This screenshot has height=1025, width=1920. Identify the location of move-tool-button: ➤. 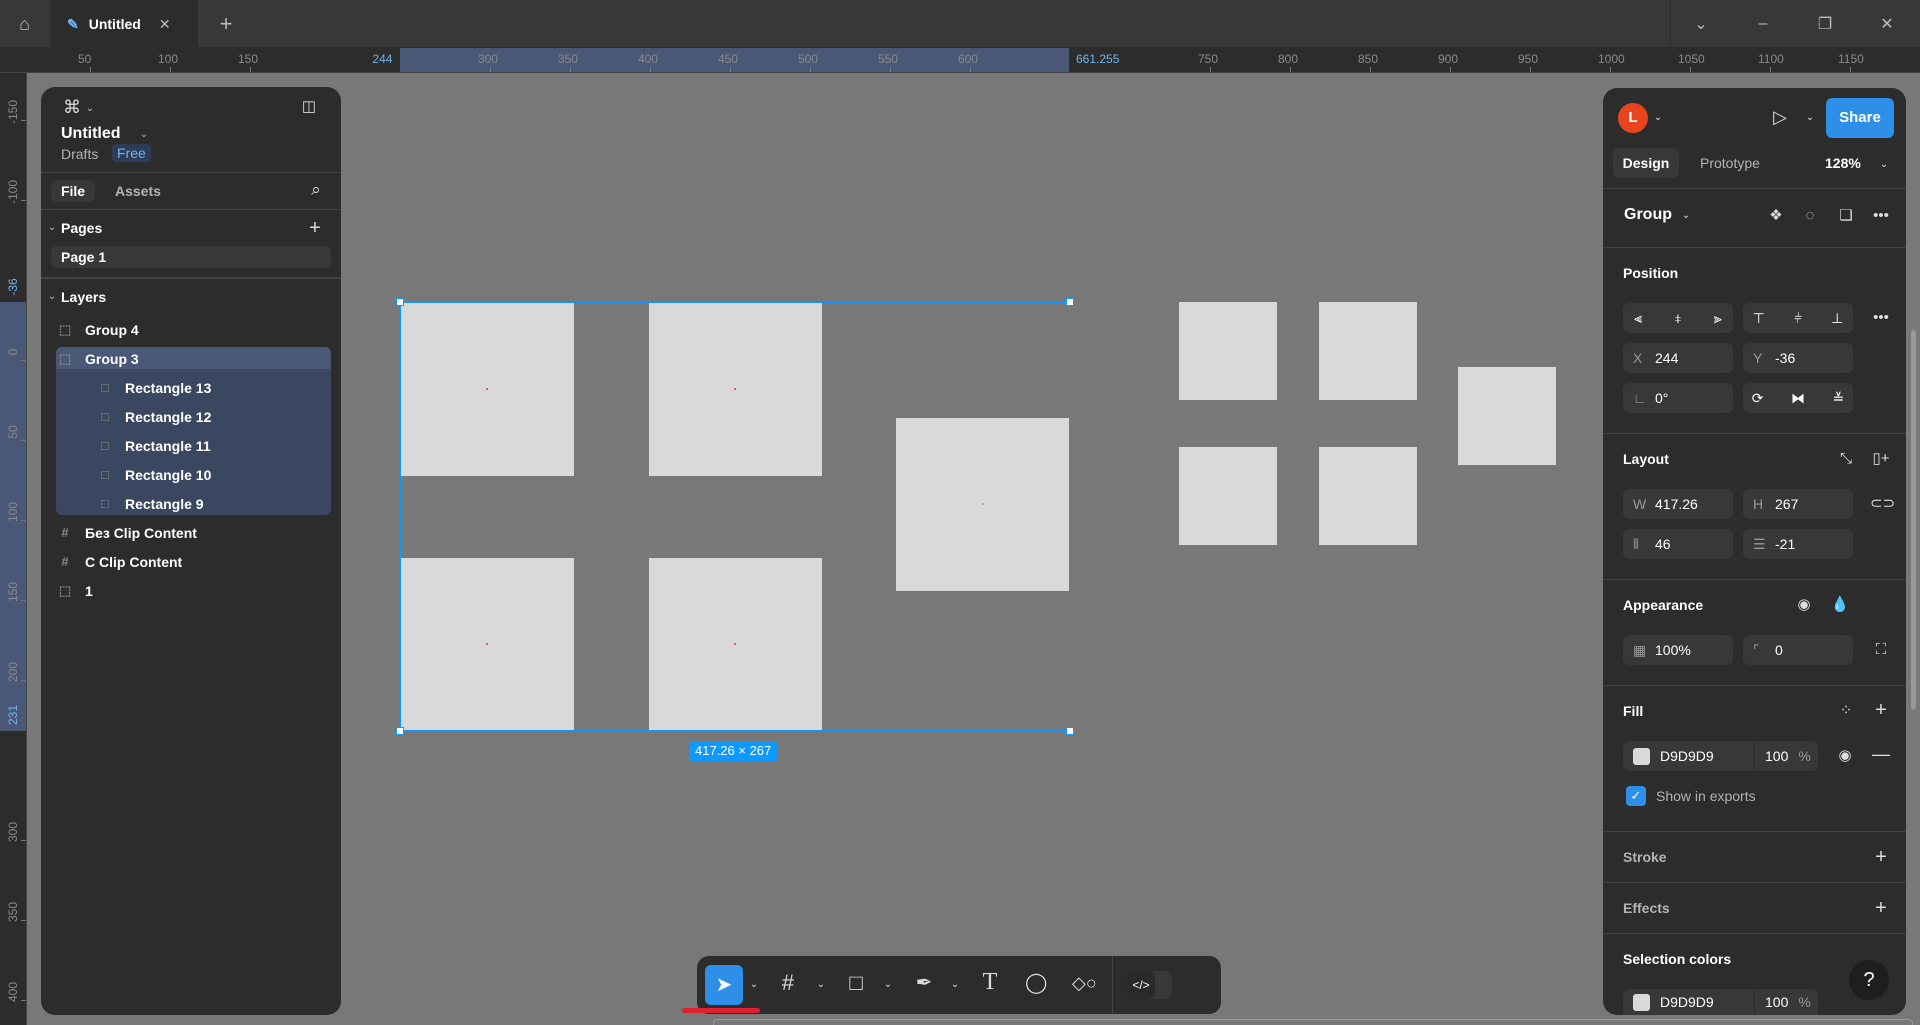
(724, 985).